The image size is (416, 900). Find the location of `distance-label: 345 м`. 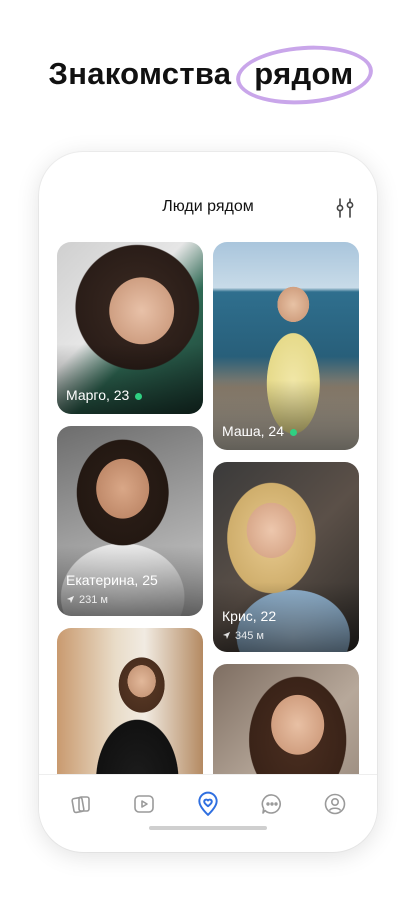

distance-label: 345 м is located at coordinates (243, 636).